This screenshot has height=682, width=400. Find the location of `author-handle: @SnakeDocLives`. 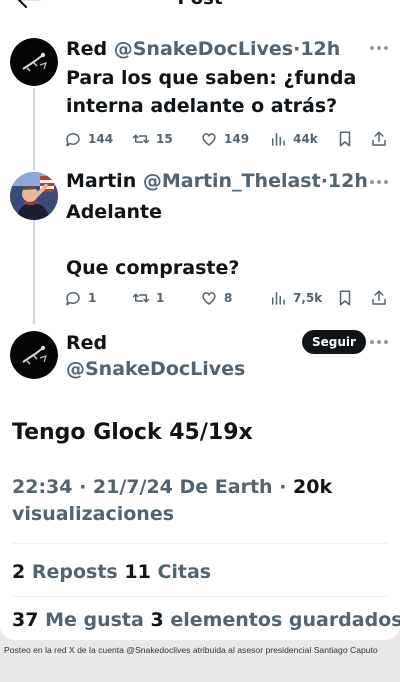

author-handle: @SnakeDocLives is located at coordinates (203, 49).